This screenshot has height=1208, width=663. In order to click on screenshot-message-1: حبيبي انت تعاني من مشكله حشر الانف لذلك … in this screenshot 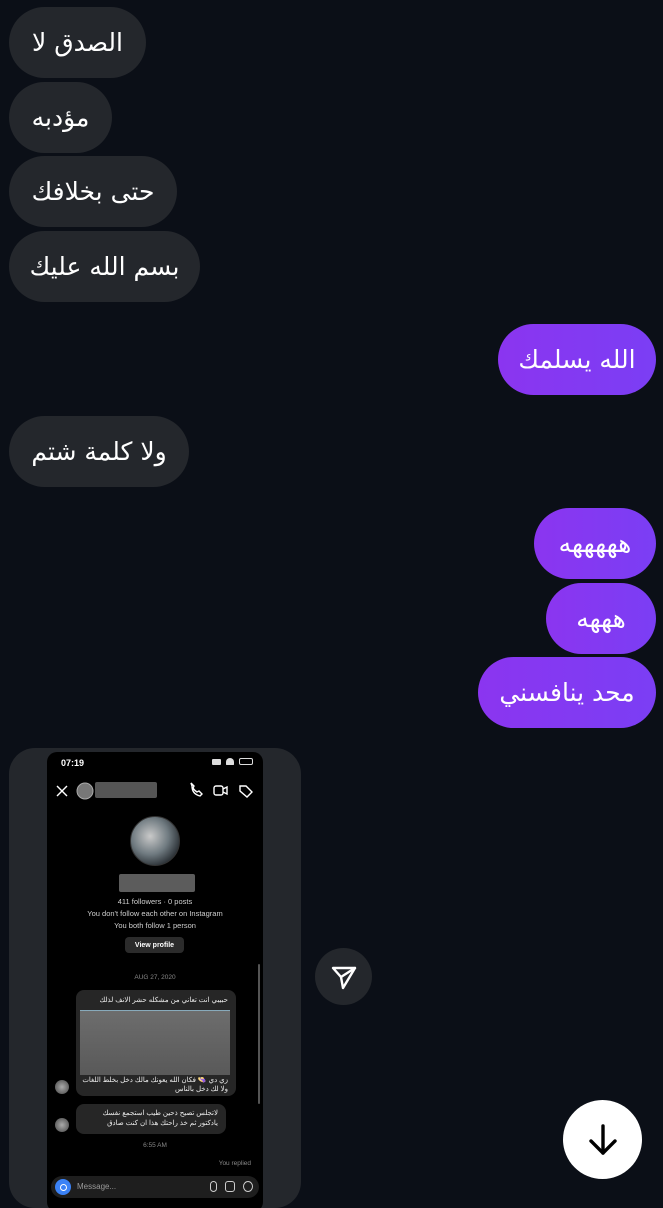, I will do `click(156, 1043)`.